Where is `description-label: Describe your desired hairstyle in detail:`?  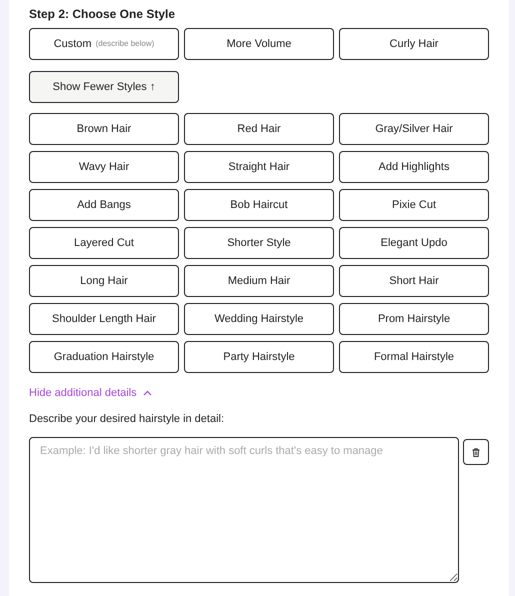 description-label: Describe your desired hairstyle in detail: is located at coordinates (127, 419).